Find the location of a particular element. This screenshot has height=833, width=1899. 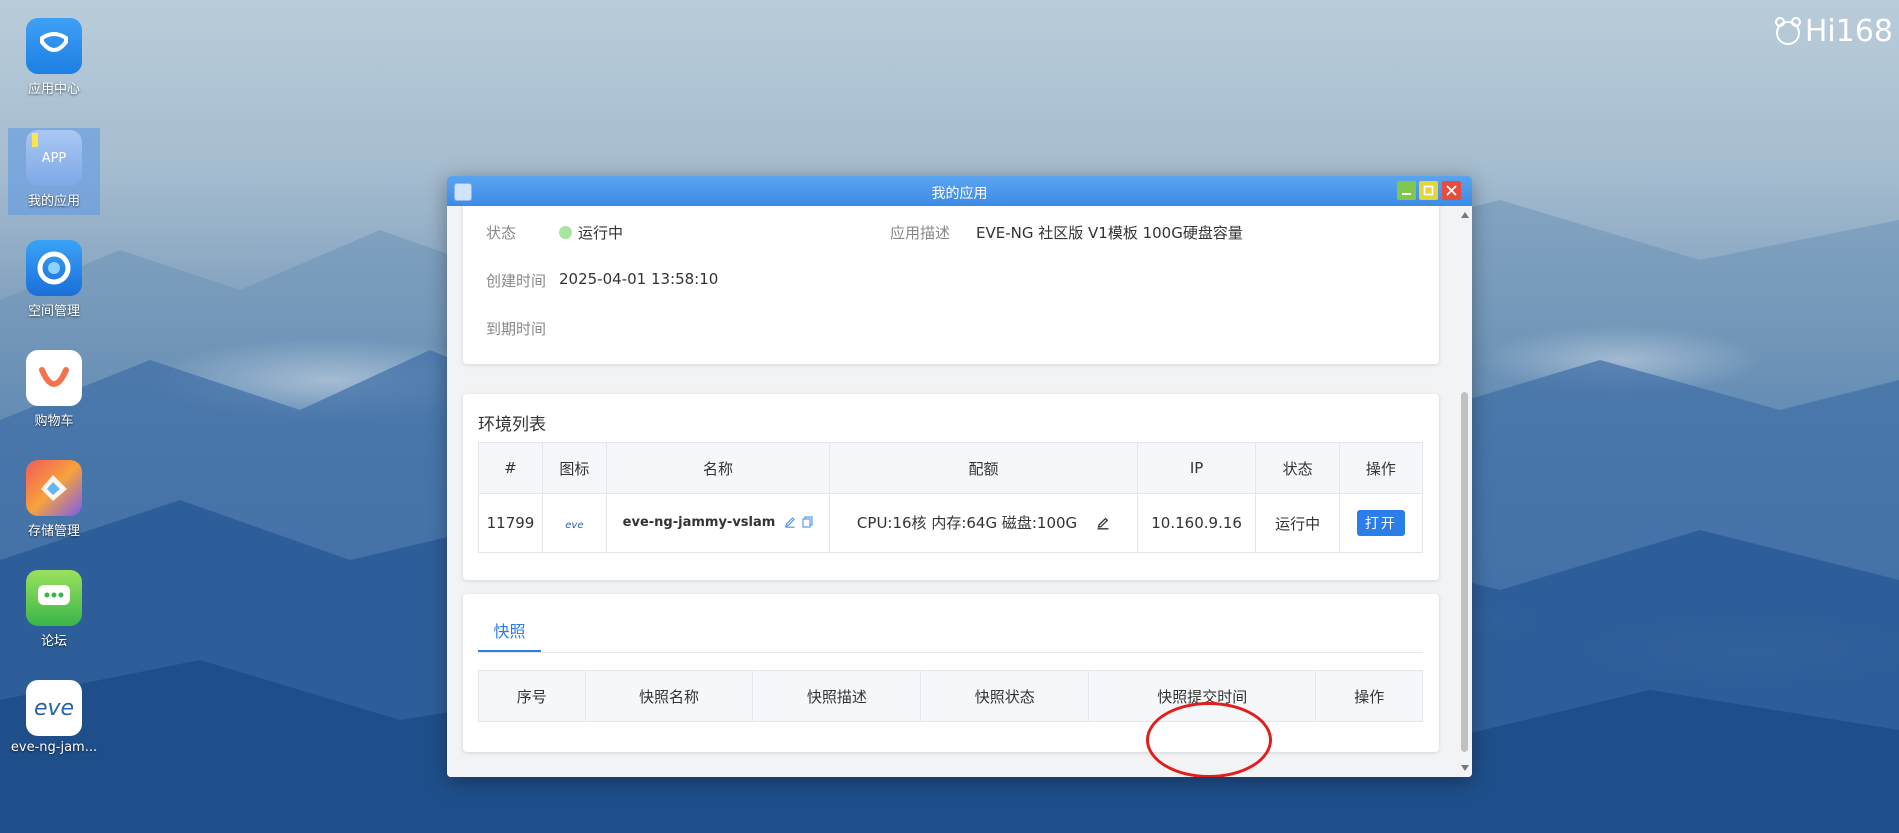

minimize-button is located at coordinates (1406, 190).